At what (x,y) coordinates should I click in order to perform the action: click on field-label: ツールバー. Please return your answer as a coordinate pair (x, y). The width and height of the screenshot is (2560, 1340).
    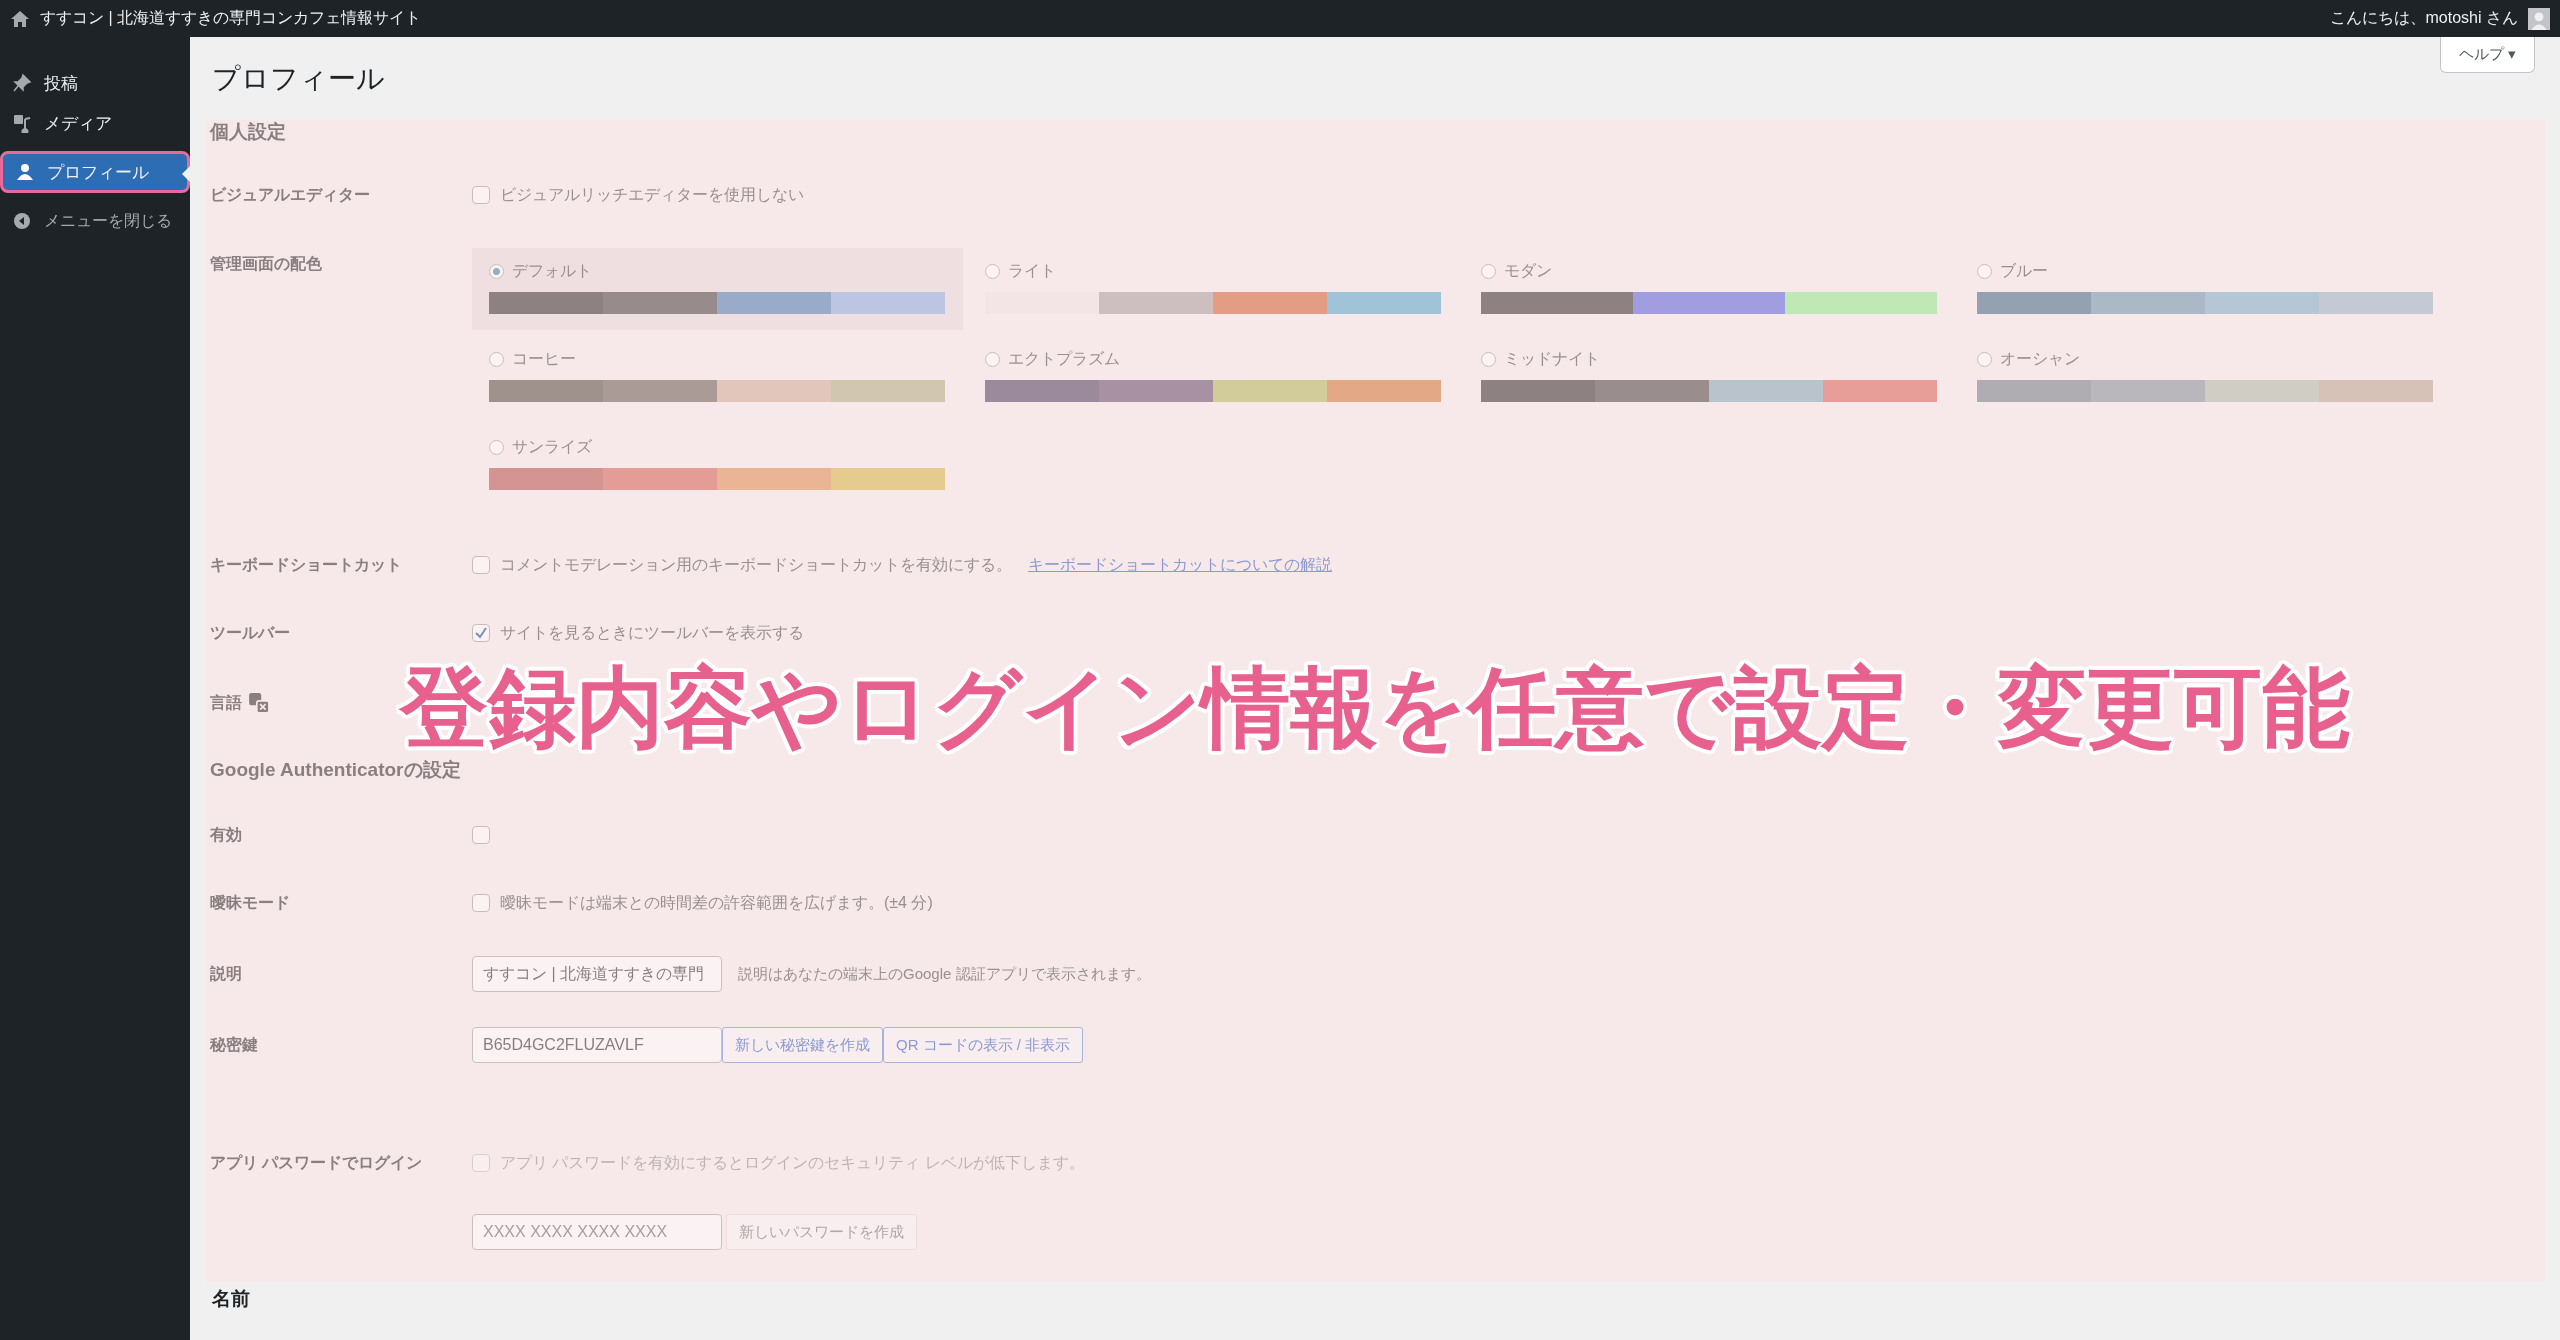
    Looking at the image, I should click on (250, 632).